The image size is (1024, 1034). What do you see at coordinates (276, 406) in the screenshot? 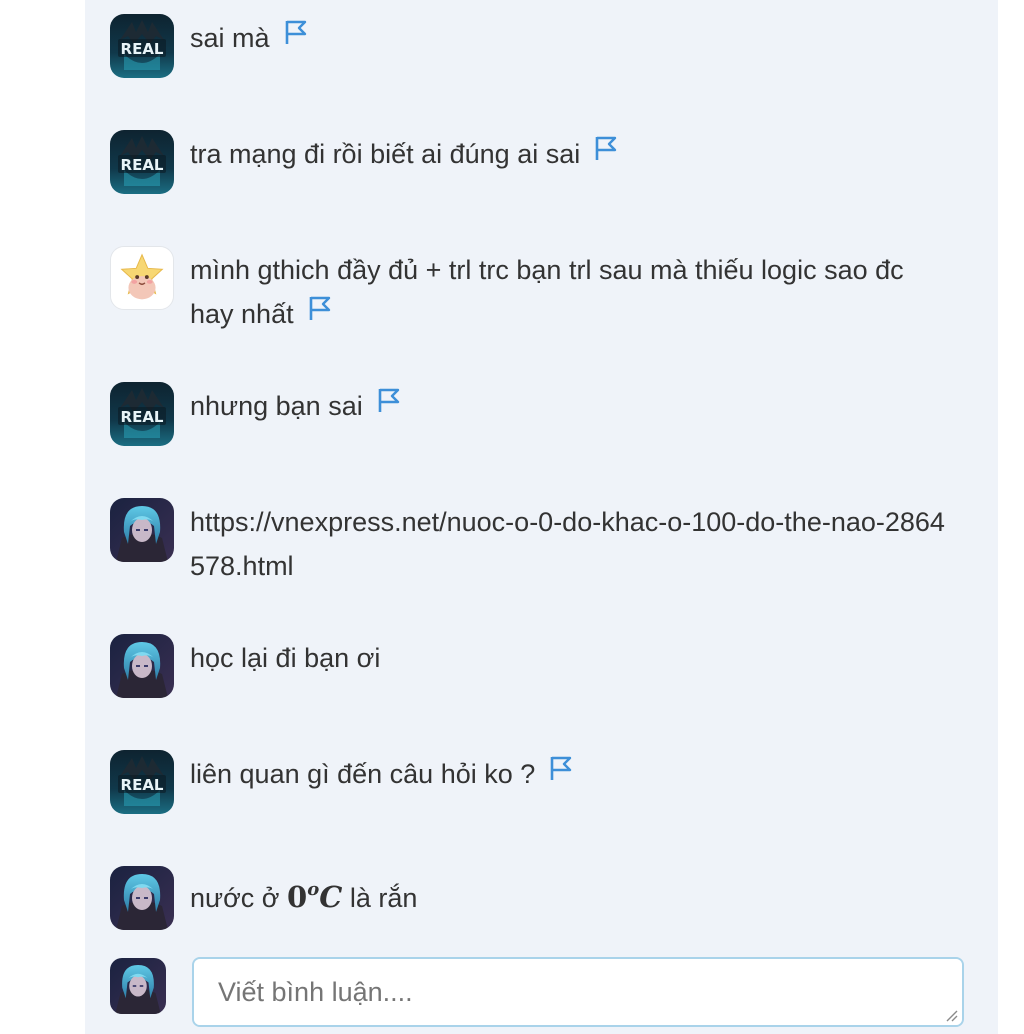
I see `comment-body: nhưng bạn sai` at bounding box center [276, 406].